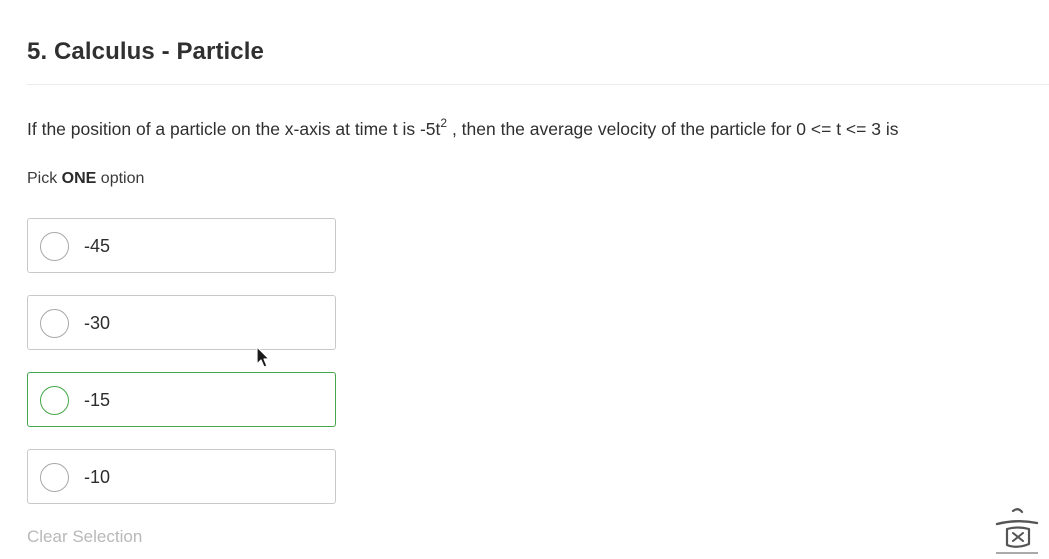 The height and width of the screenshot is (559, 1049). What do you see at coordinates (444, 123) in the screenshot?
I see `question-exponent: 2` at bounding box center [444, 123].